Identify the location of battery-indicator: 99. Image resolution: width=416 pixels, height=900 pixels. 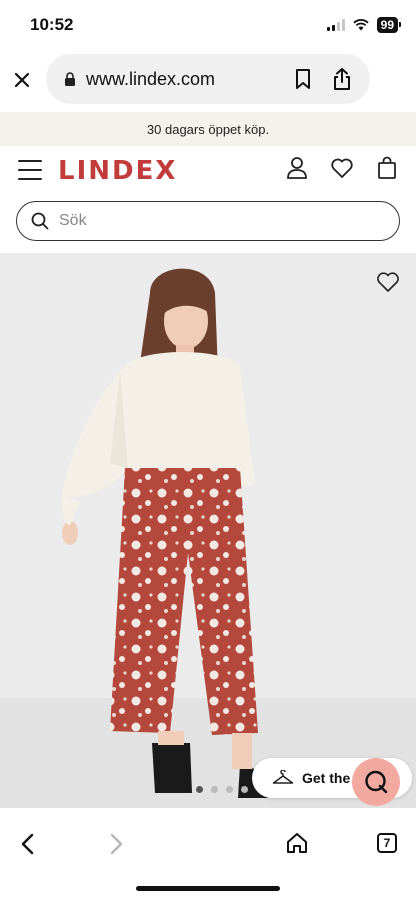
(389, 25).